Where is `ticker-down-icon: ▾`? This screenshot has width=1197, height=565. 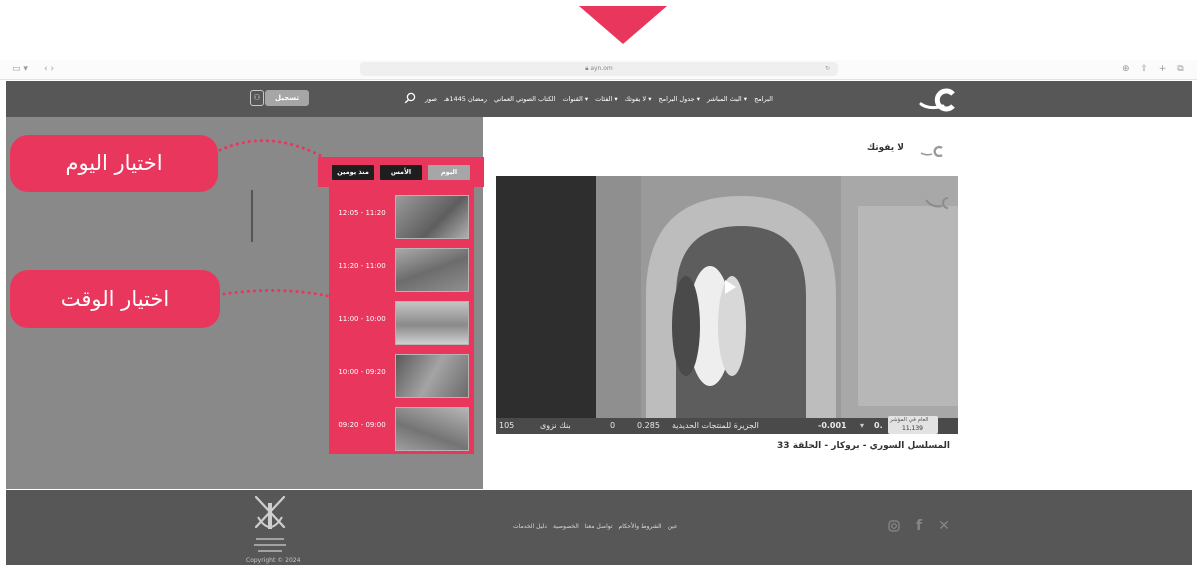 ticker-down-icon: ▾ is located at coordinates (862, 425).